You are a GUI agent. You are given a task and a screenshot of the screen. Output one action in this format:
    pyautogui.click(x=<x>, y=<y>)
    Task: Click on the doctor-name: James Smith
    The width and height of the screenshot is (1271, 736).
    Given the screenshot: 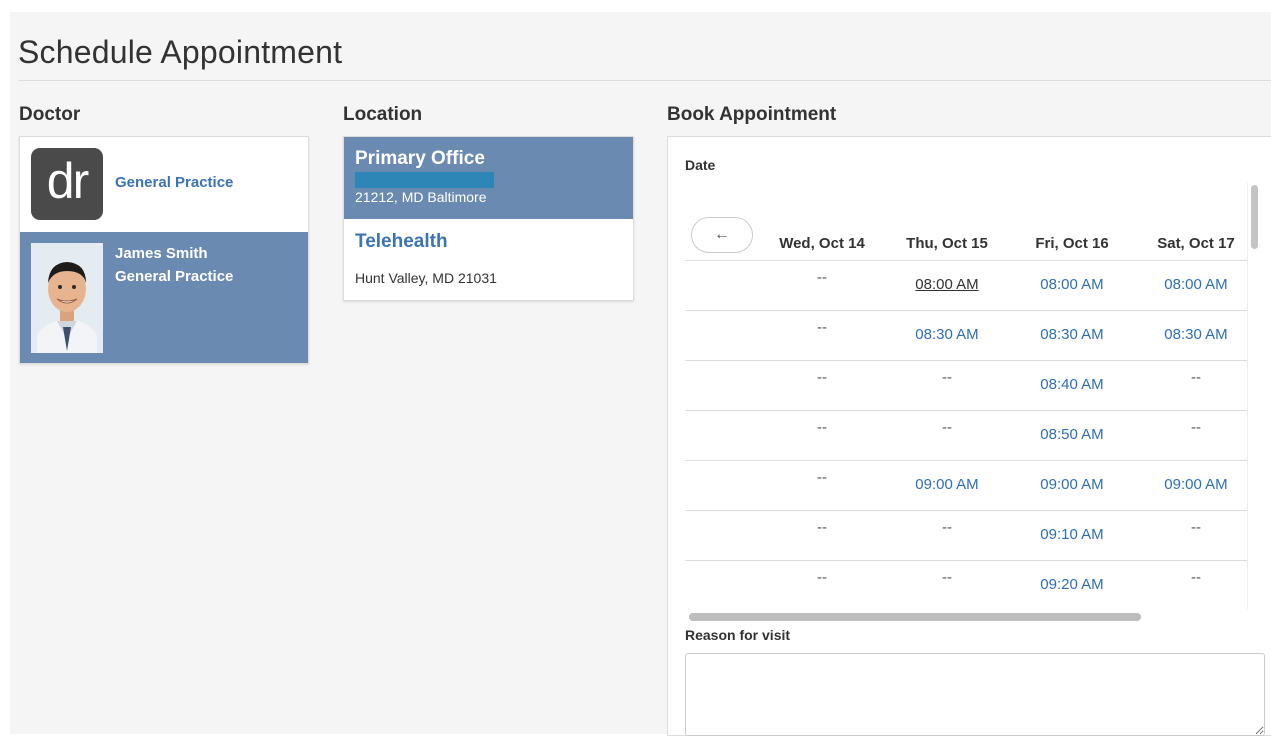 What is the action you would take?
    pyautogui.click(x=161, y=253)
    